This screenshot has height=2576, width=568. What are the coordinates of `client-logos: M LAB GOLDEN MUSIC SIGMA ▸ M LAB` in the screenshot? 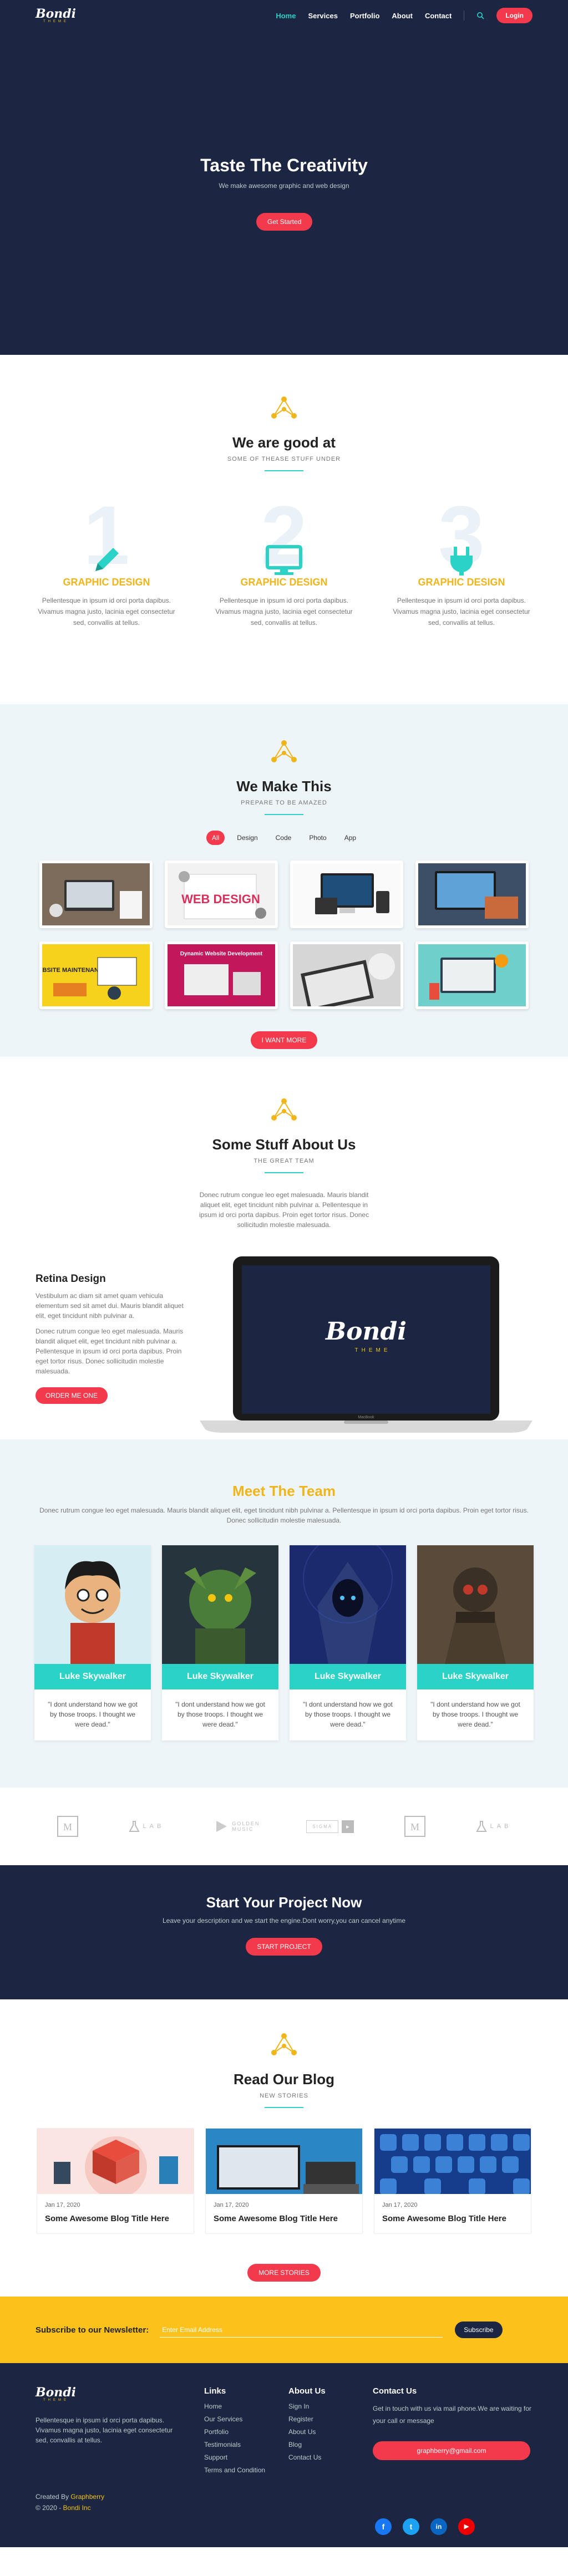 It's located at (284, 1827).